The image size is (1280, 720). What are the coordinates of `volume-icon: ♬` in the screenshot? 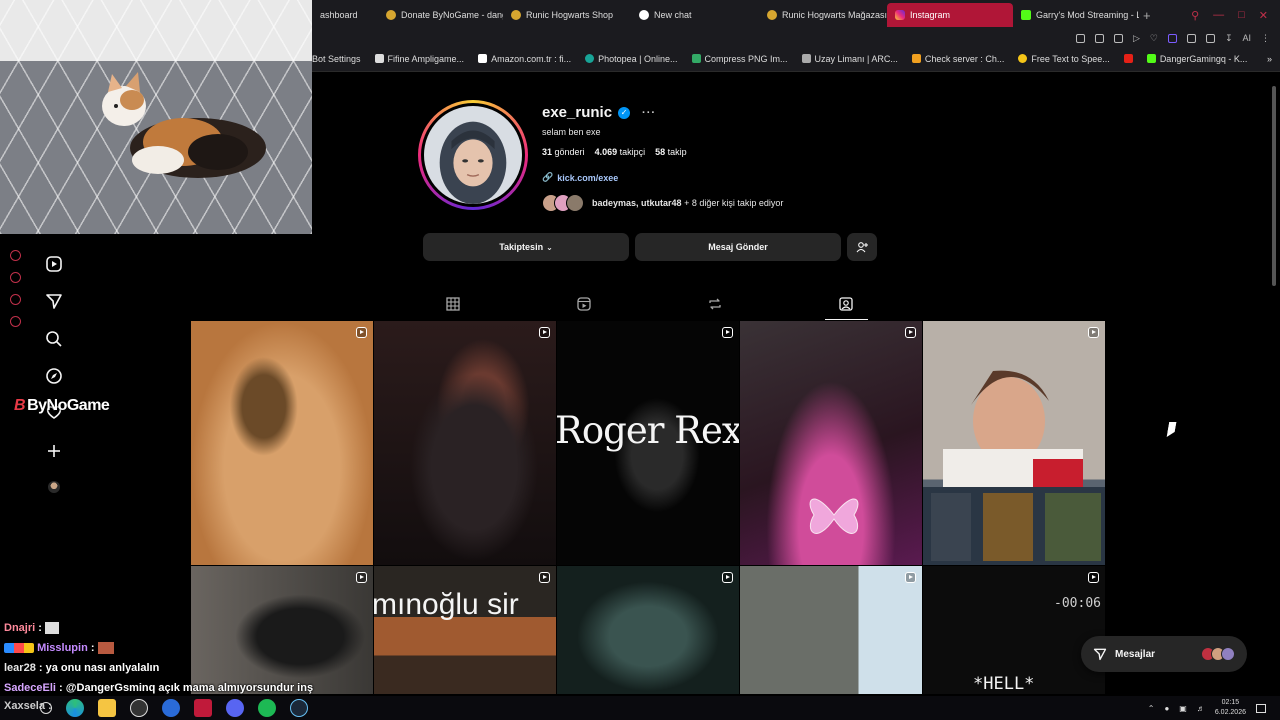 It's located at (1201, 708).